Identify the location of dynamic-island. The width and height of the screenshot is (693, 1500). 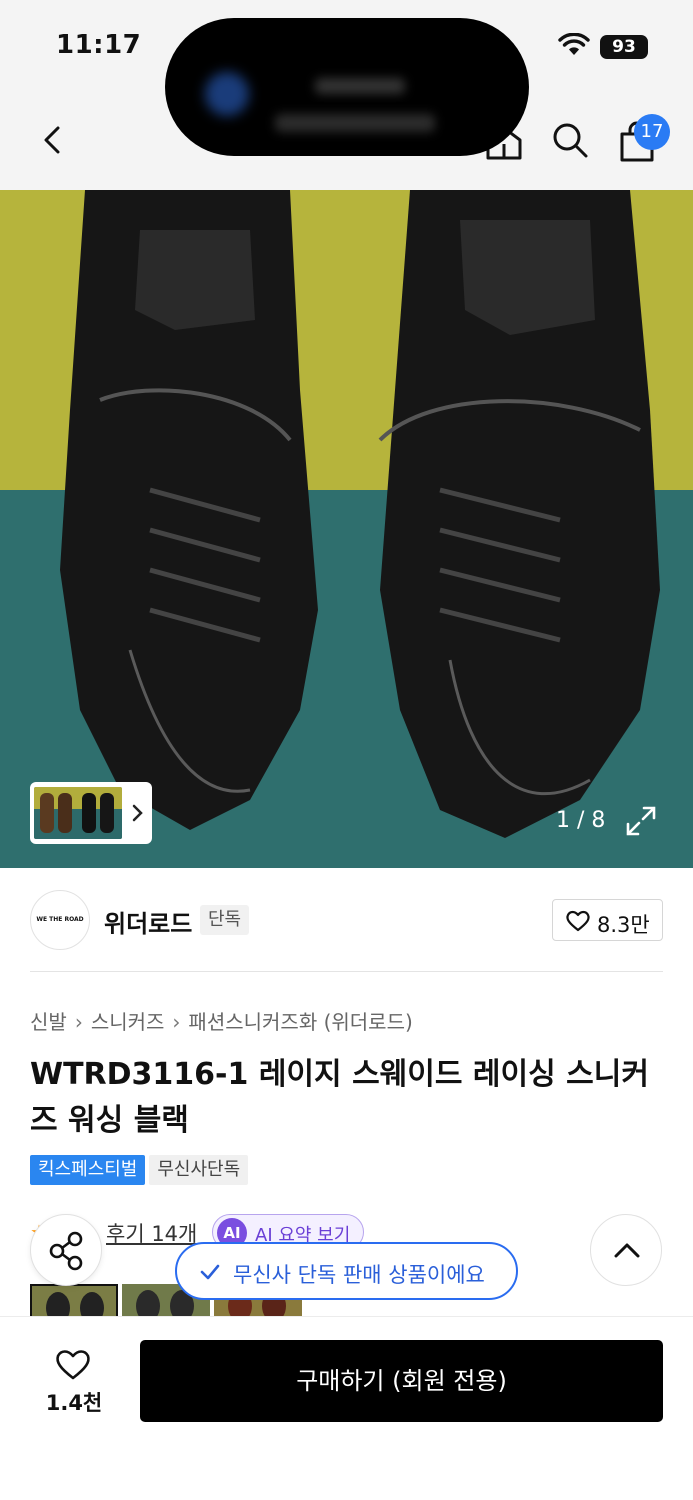
(347, 87).